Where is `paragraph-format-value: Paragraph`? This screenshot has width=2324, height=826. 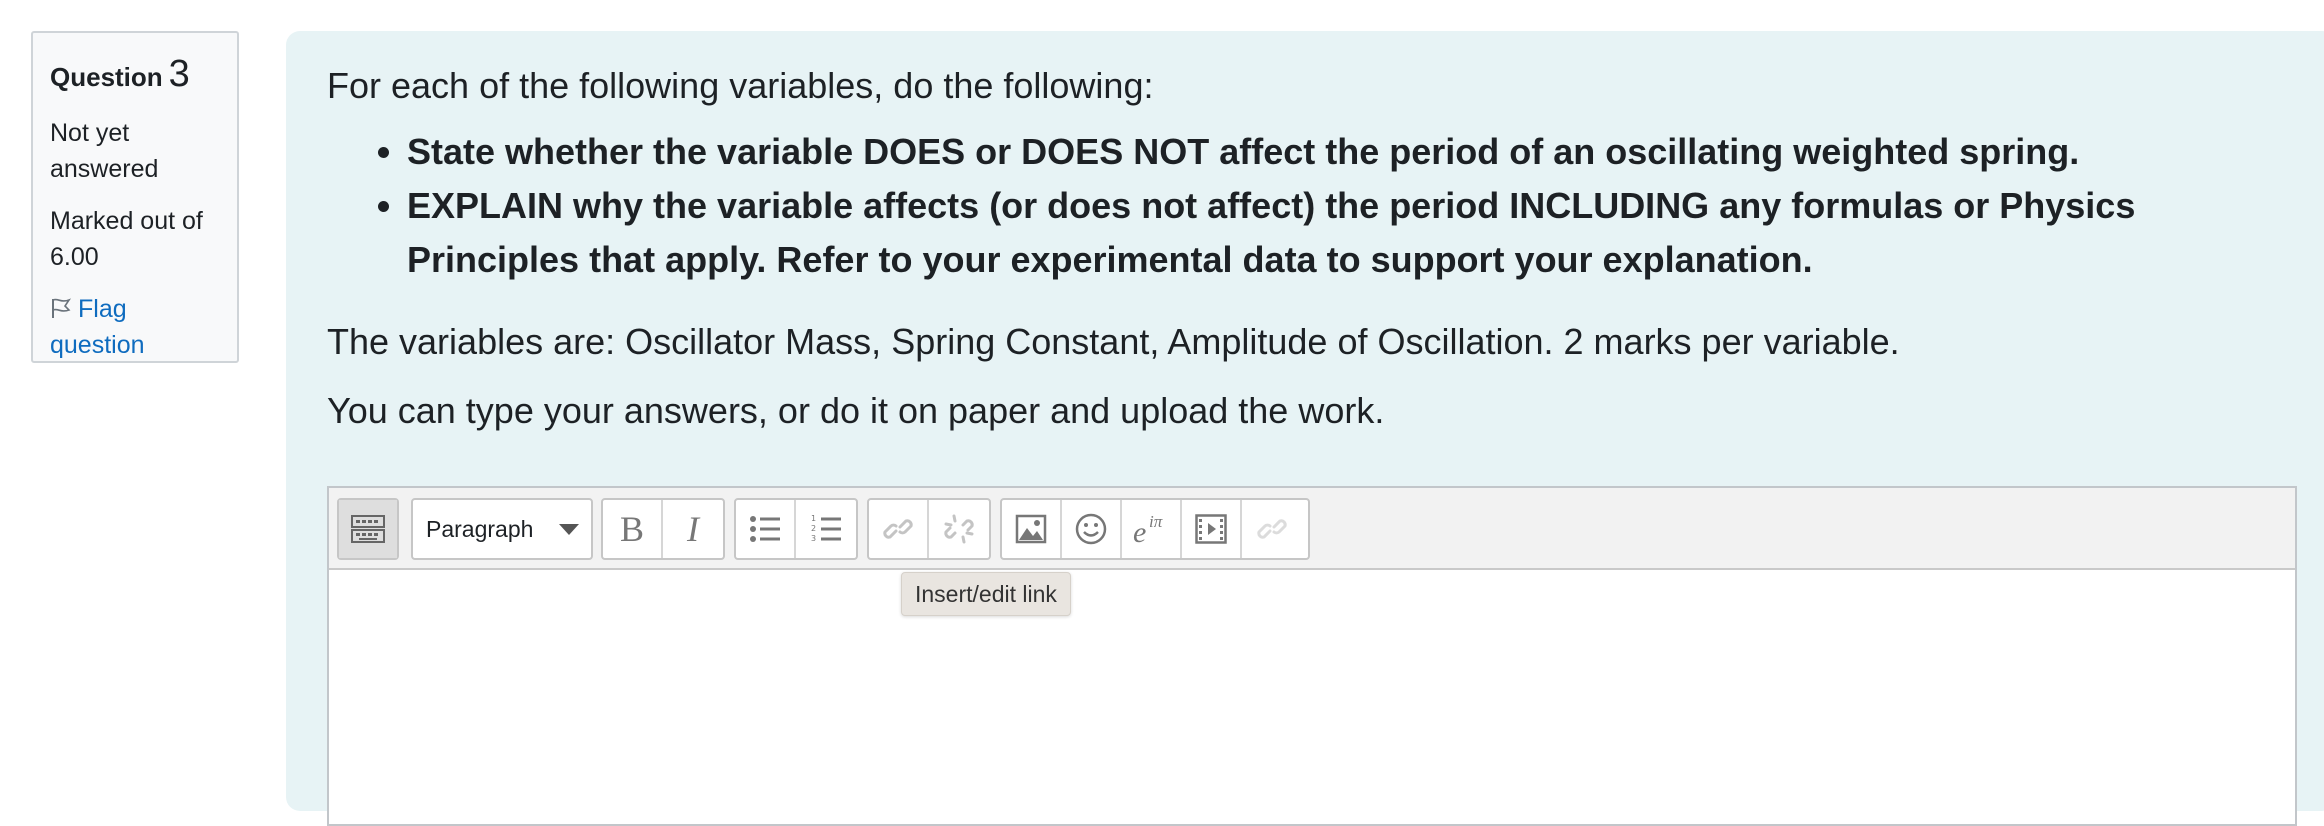 paragraph-format-value: Paragraph is located at coordinates (480, 529).